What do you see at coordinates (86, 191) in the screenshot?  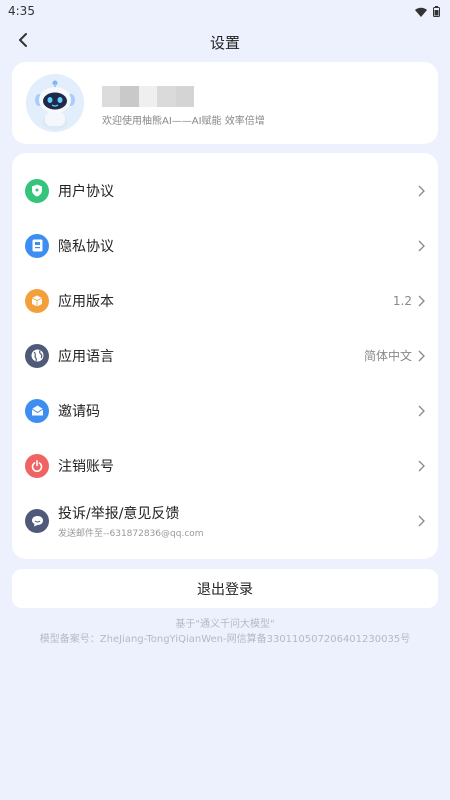 I see `menu-item-label: 用户协议` at bounding box center [86, 191].